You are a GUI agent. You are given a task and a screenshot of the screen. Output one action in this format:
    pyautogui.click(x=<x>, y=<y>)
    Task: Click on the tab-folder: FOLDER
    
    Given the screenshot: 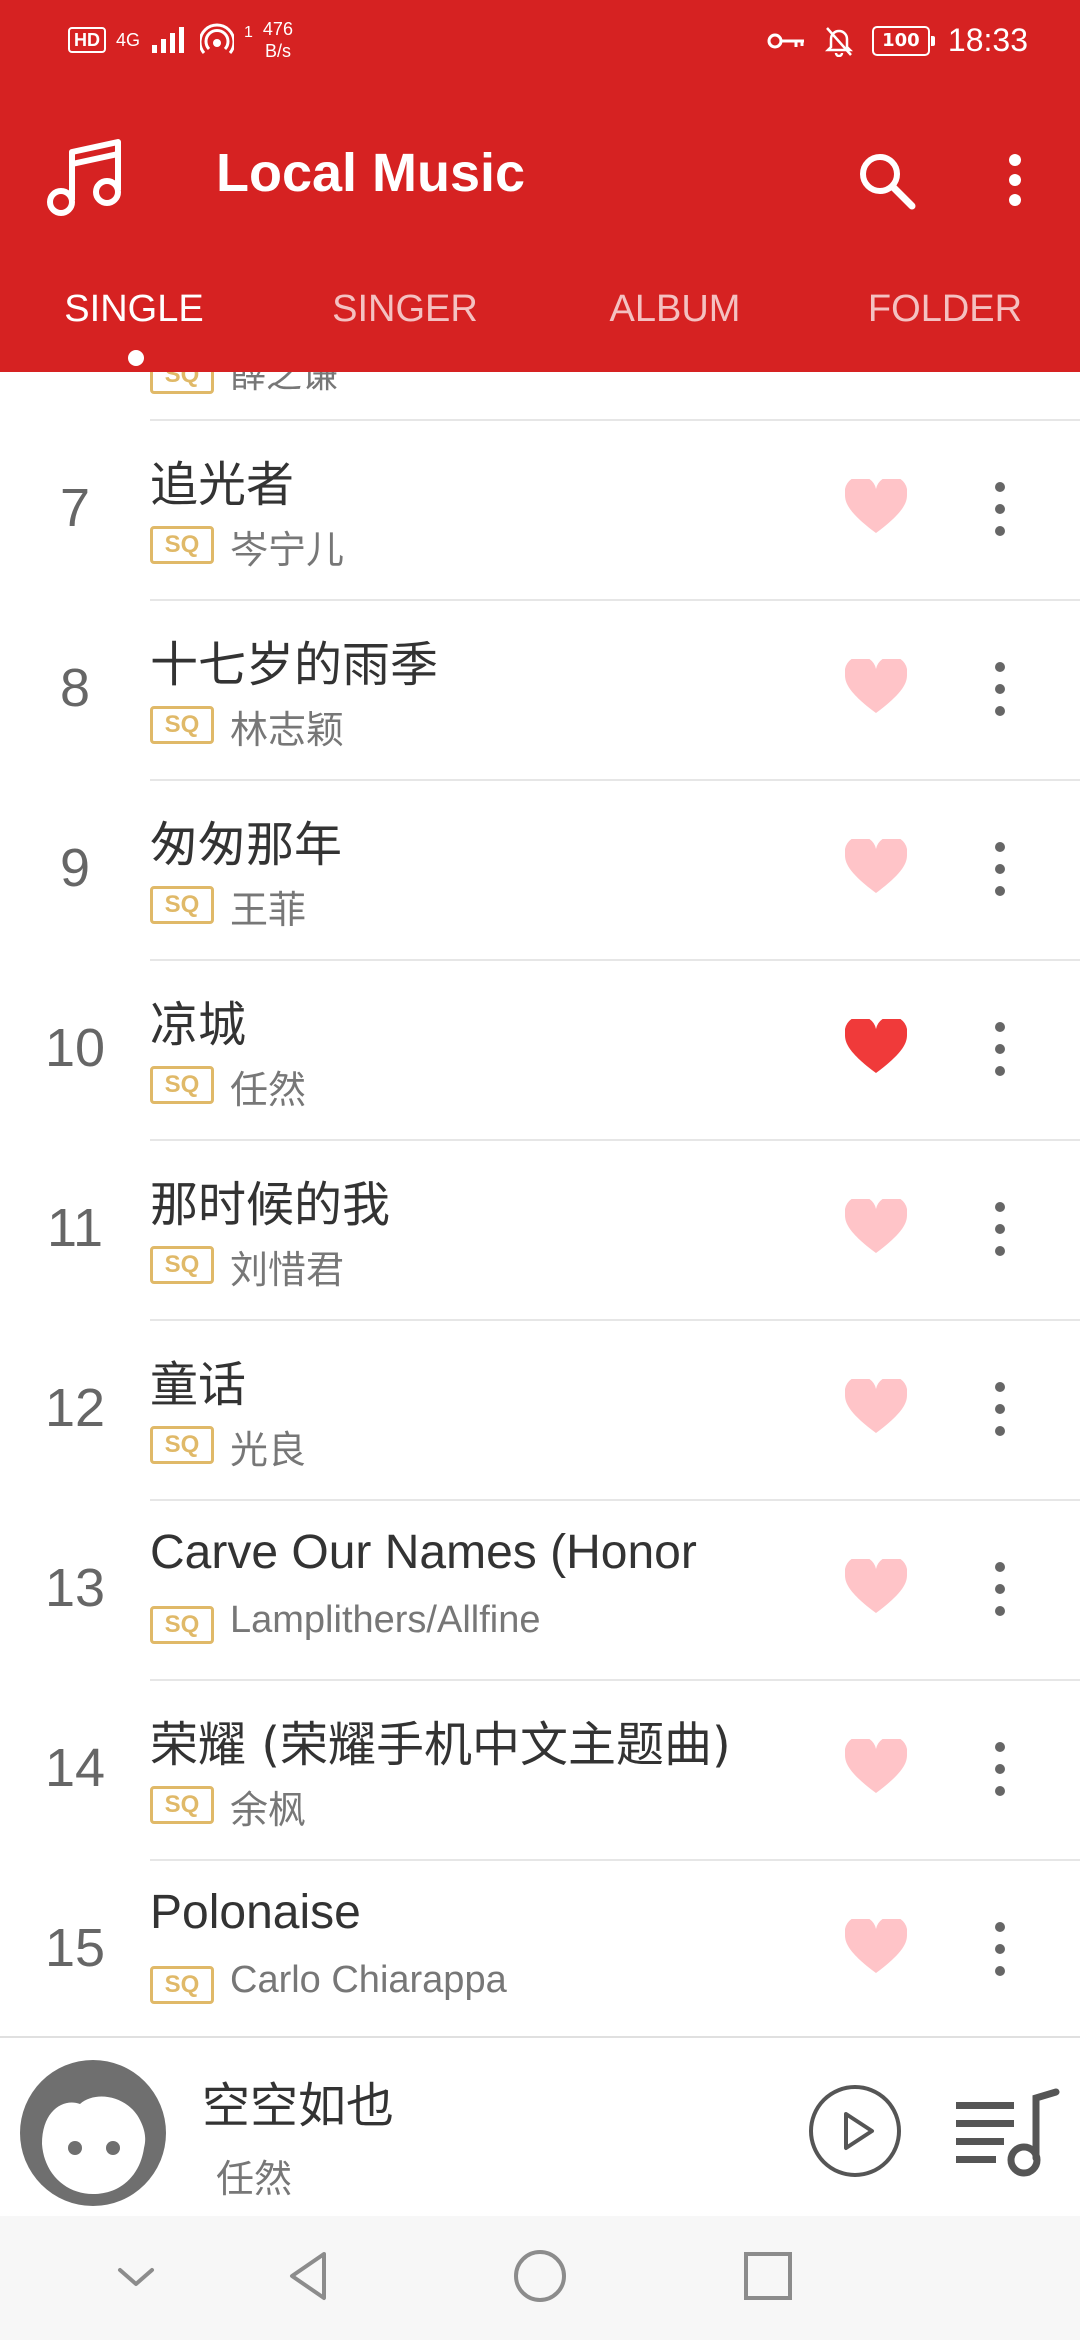 What is the action you would take?
    pyautogui.click(x=945, y=309)
    